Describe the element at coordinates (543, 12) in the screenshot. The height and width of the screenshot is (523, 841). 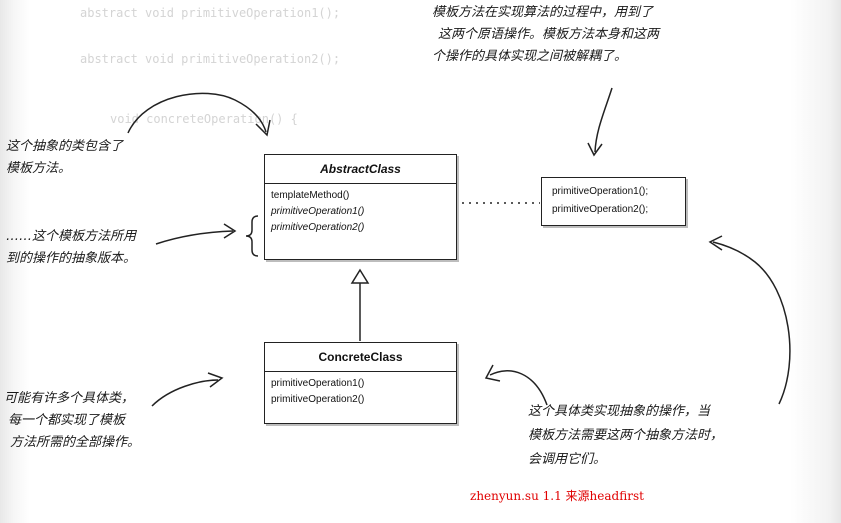
I see `annotation-line: 模板方法在实现算法的过程中，用到了` at that location.